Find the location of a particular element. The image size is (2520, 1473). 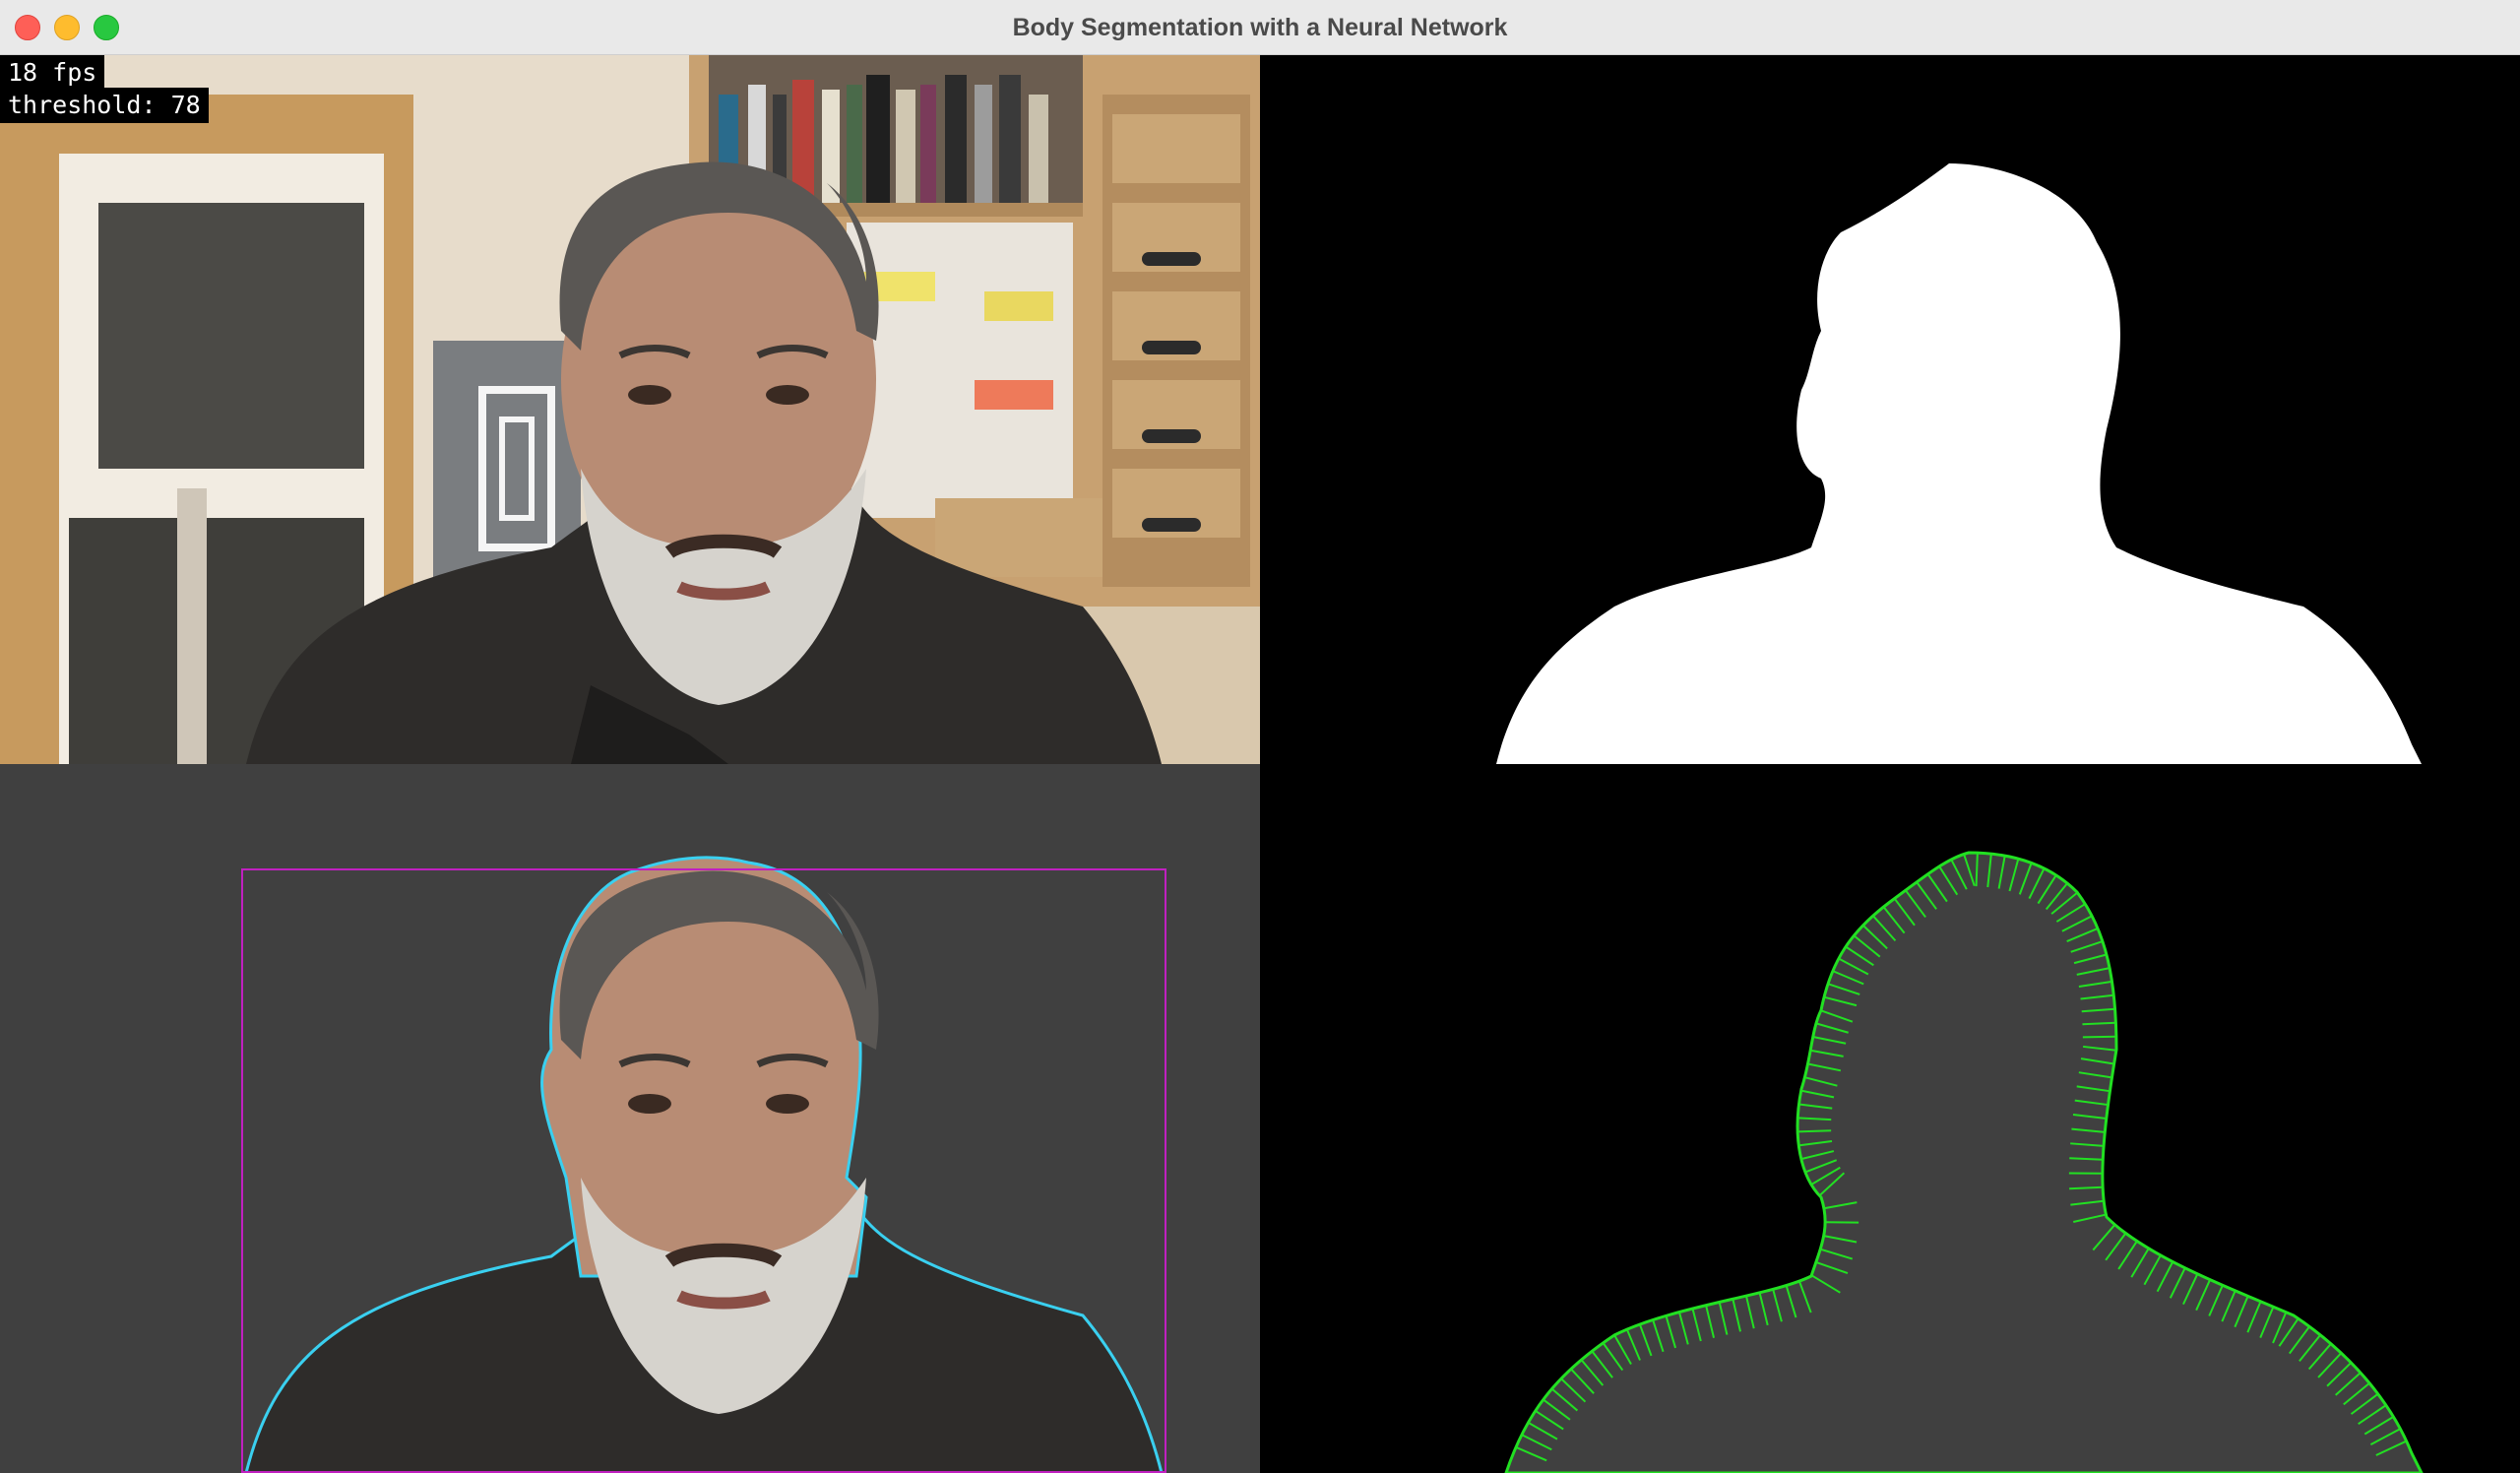

title-bar: Body Segmentation with a Neural Network is located at coordinates (1260, 27).